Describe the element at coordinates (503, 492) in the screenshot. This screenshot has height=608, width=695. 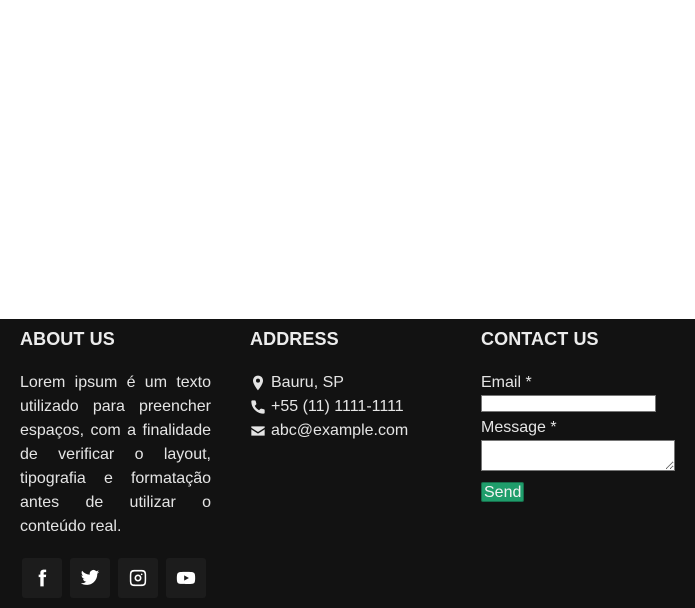
I see `send-button: Send` at that location.